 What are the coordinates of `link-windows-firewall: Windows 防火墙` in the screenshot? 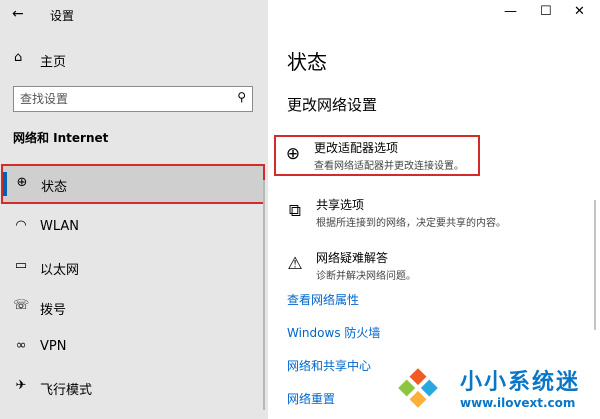 It's located at (333, 332).